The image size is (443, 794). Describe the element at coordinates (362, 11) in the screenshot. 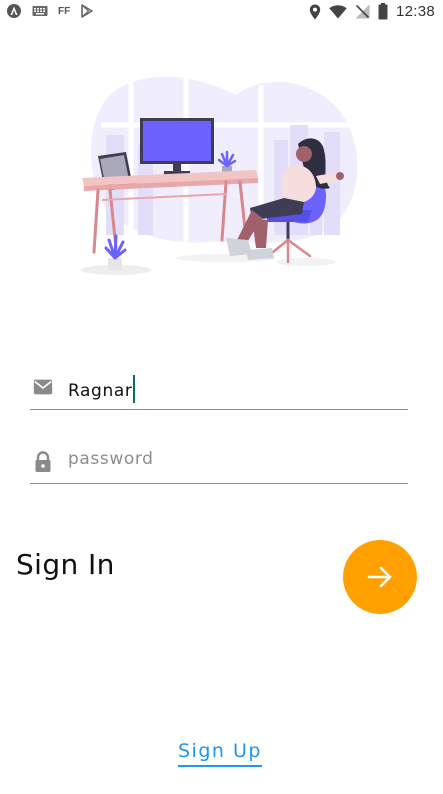

I see `no-signal-icon` at that location.